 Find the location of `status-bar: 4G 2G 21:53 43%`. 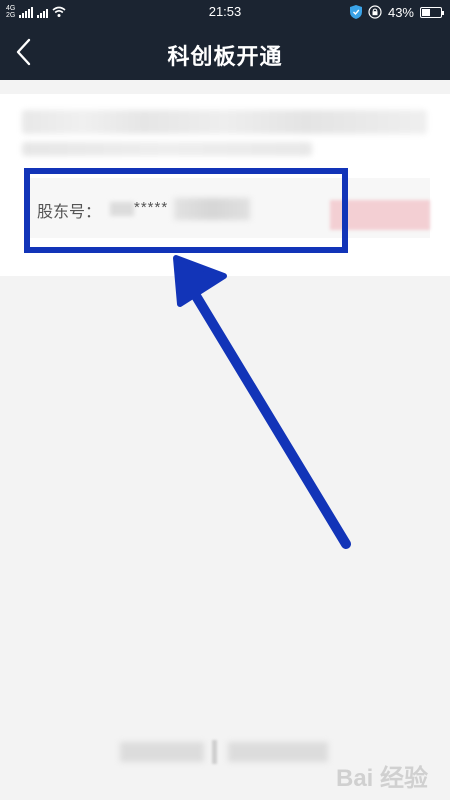

status-bar: 4G 2G 21:53 43% is located at coordinates (225, 12).